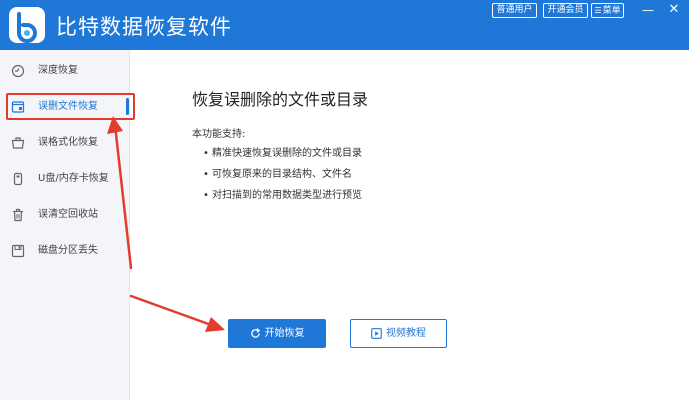  Describe the element at coordinates (674, 10) in the screenshot. I see `close-button: ✕` at that location.